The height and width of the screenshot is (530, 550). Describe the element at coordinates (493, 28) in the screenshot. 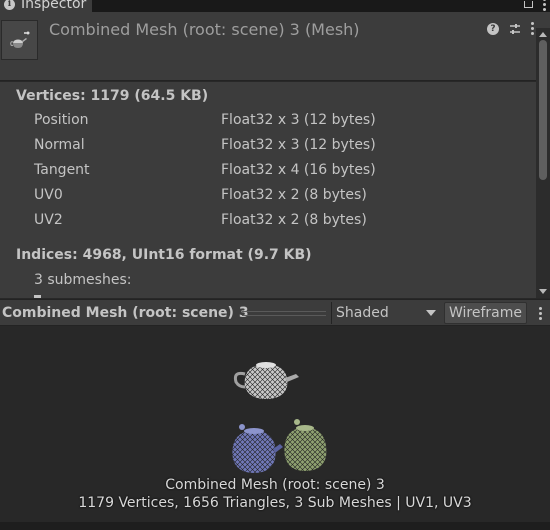

I see `help-icon: ?` at that location.